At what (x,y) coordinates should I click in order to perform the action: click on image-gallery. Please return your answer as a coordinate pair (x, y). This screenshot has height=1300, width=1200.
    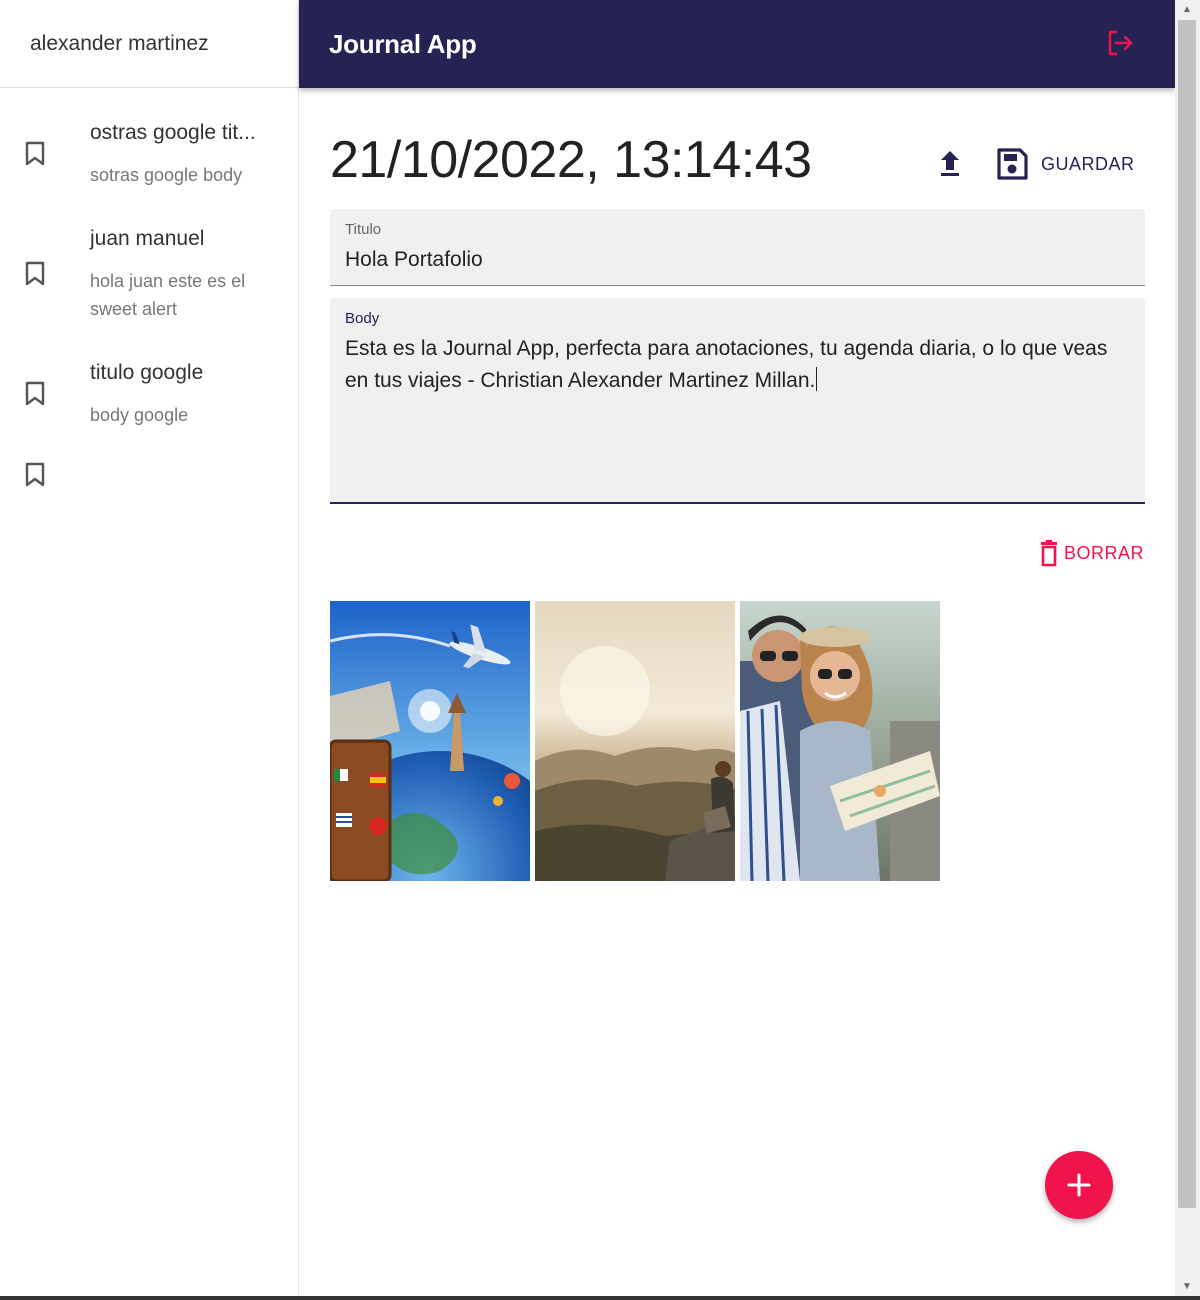
    Looking at the image, I should click on (635, 741).